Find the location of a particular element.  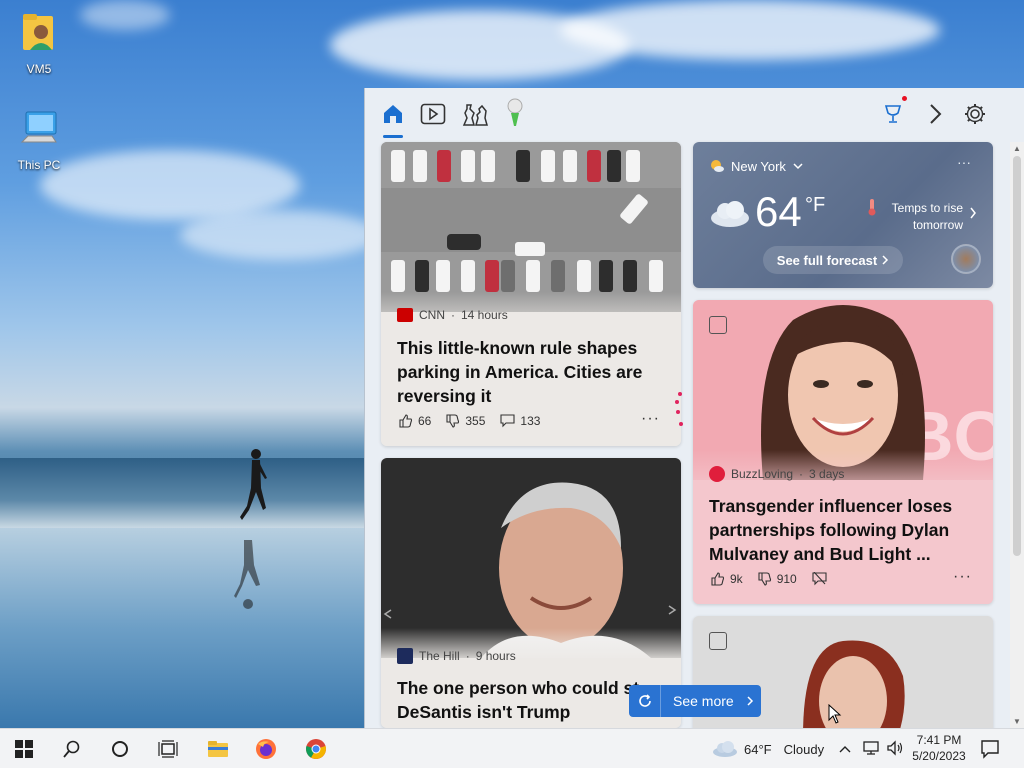

notification-icon is located at coordinates (990, 749).